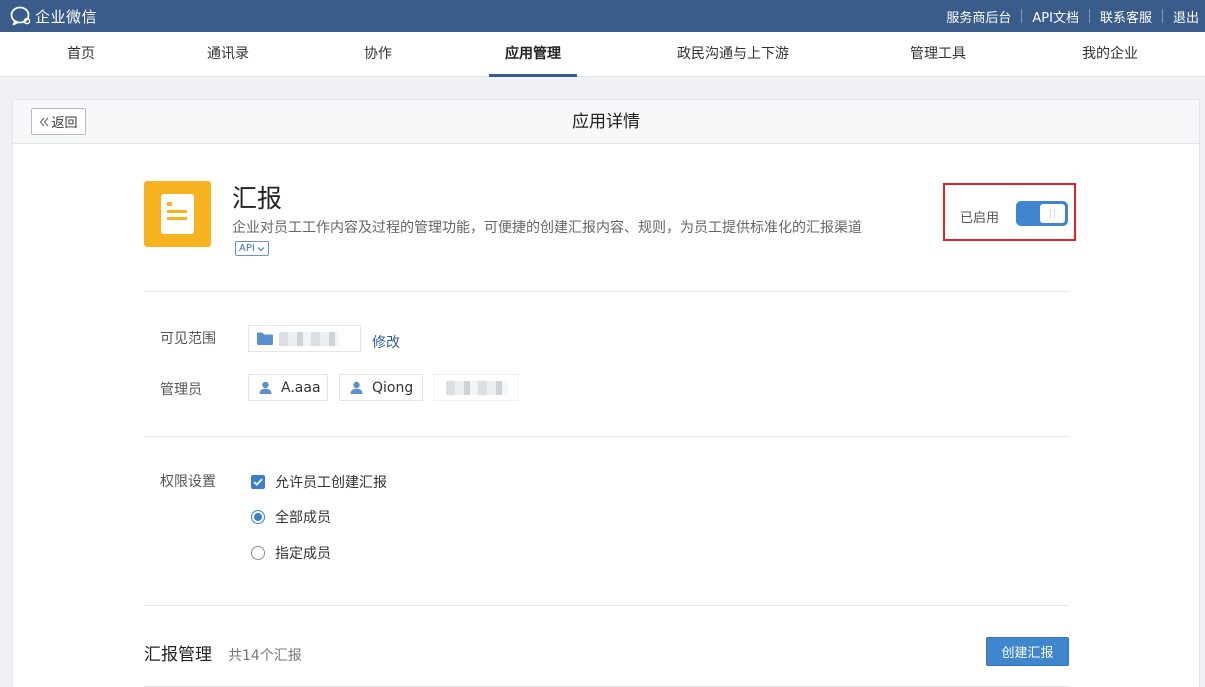 This screenshot has width=1205, height=687. I want to click on app-icon, so click(177, 214).